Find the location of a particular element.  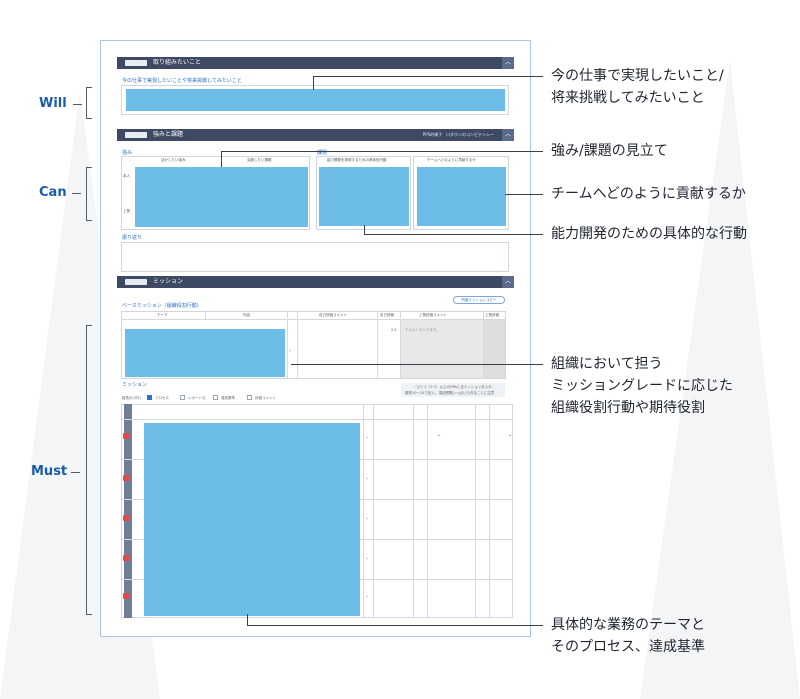

col-header-self-comment: 自己評価コメント is located at coordinates (333, 315).